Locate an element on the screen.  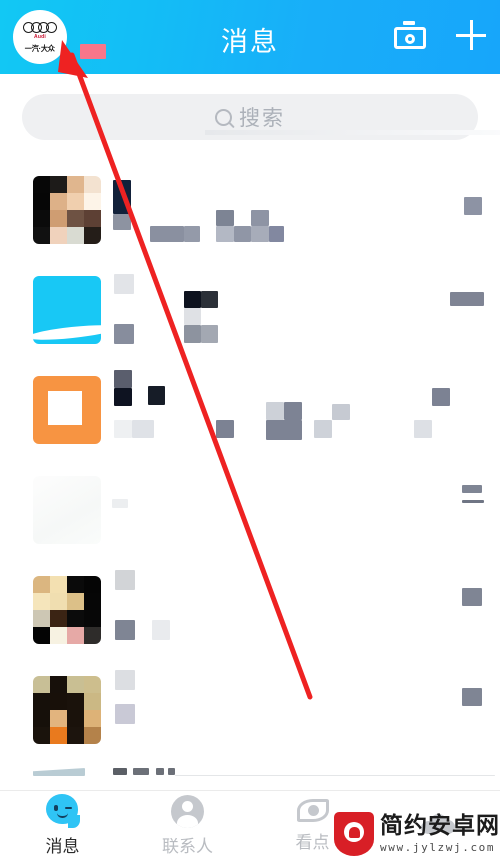
tab-contacts: 联系人 is located at coordinates (187, 825).